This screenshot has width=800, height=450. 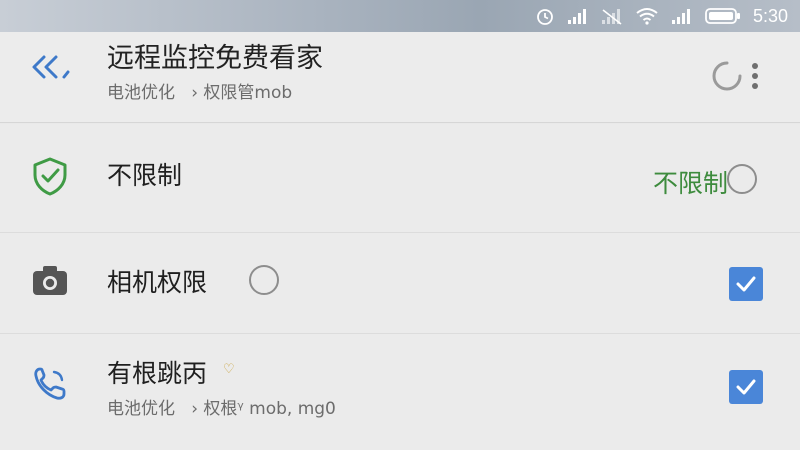 What do you see at coordinates (215, 58) in the screenshot?
I see `page-title: 远程监控免费看家` at bounding box center [215, 58].